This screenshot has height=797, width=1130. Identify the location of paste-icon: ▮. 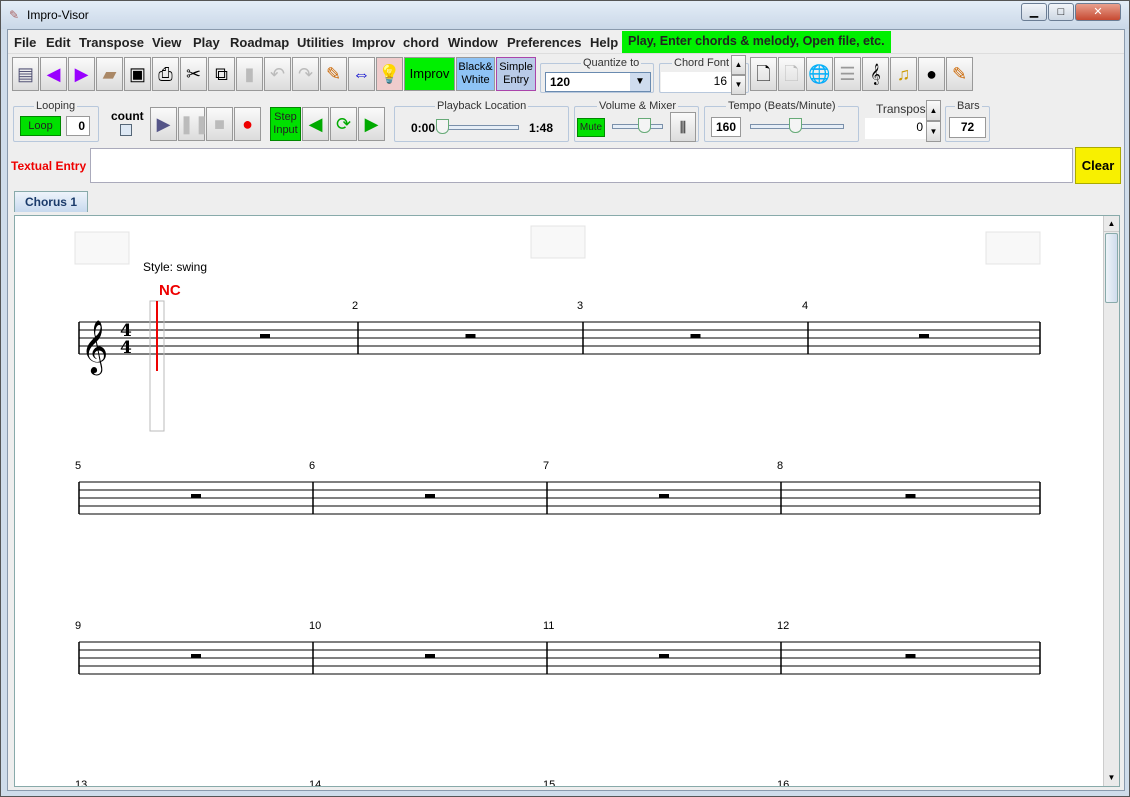
(249, 74).